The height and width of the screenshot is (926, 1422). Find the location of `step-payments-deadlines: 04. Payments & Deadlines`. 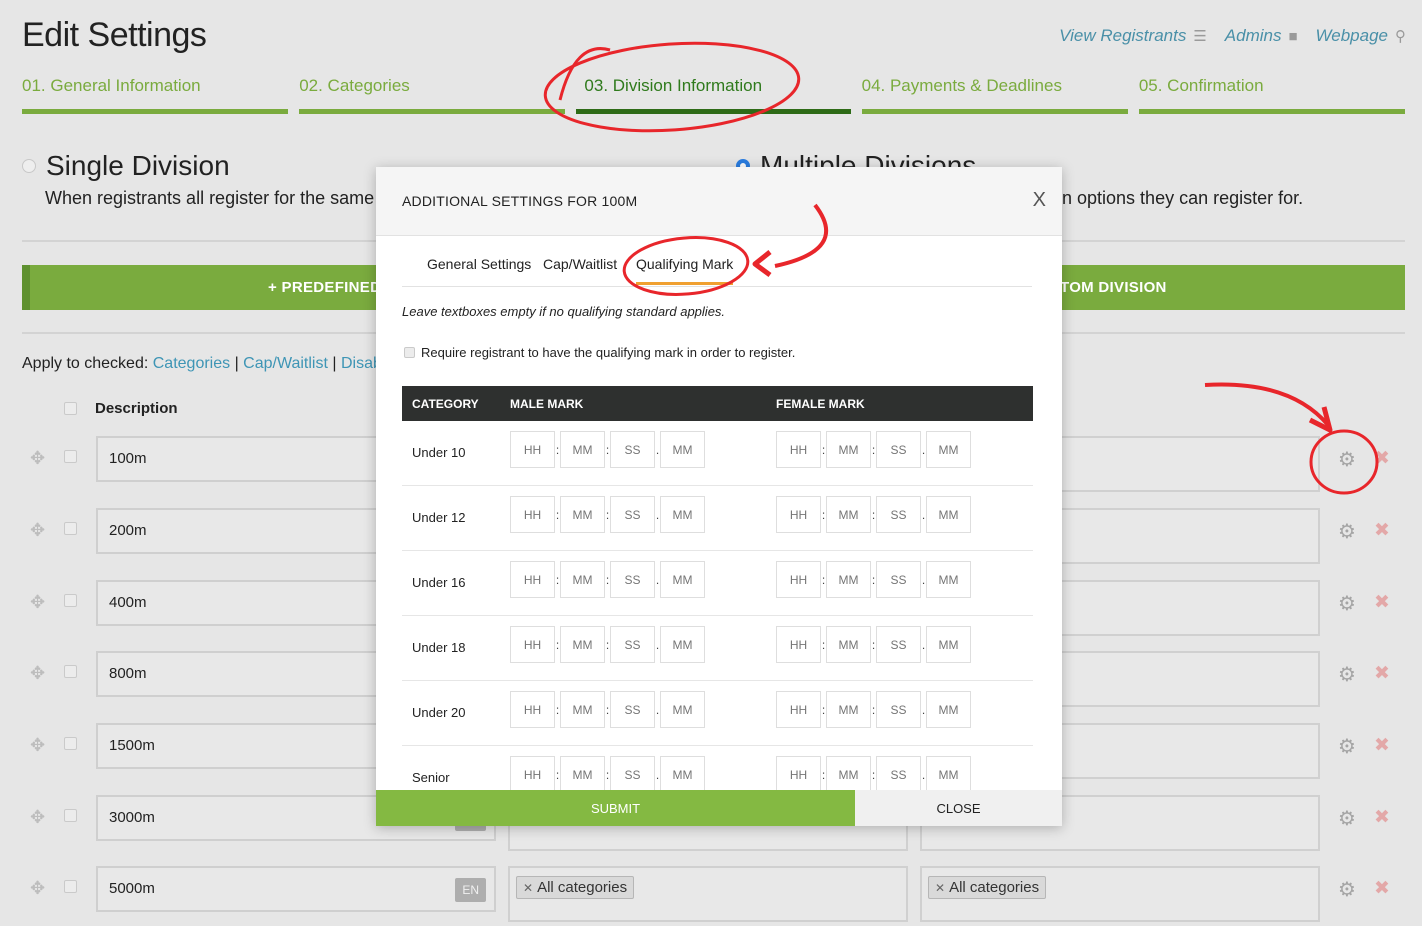

step-payments-deadlines: 04. Payments & Deadlines is located at coordinates (994, 95).